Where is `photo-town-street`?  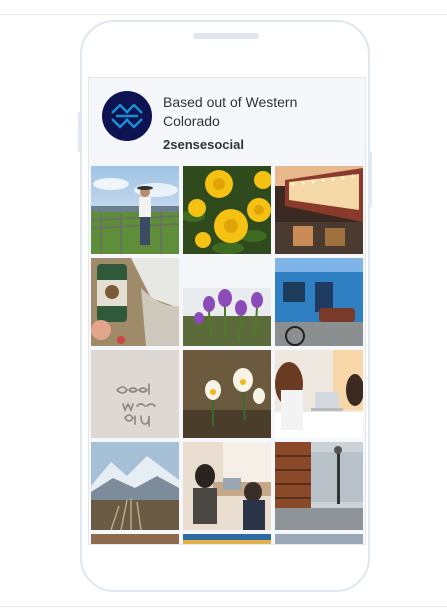
photo-town-street is located at coordinates (319, 486).